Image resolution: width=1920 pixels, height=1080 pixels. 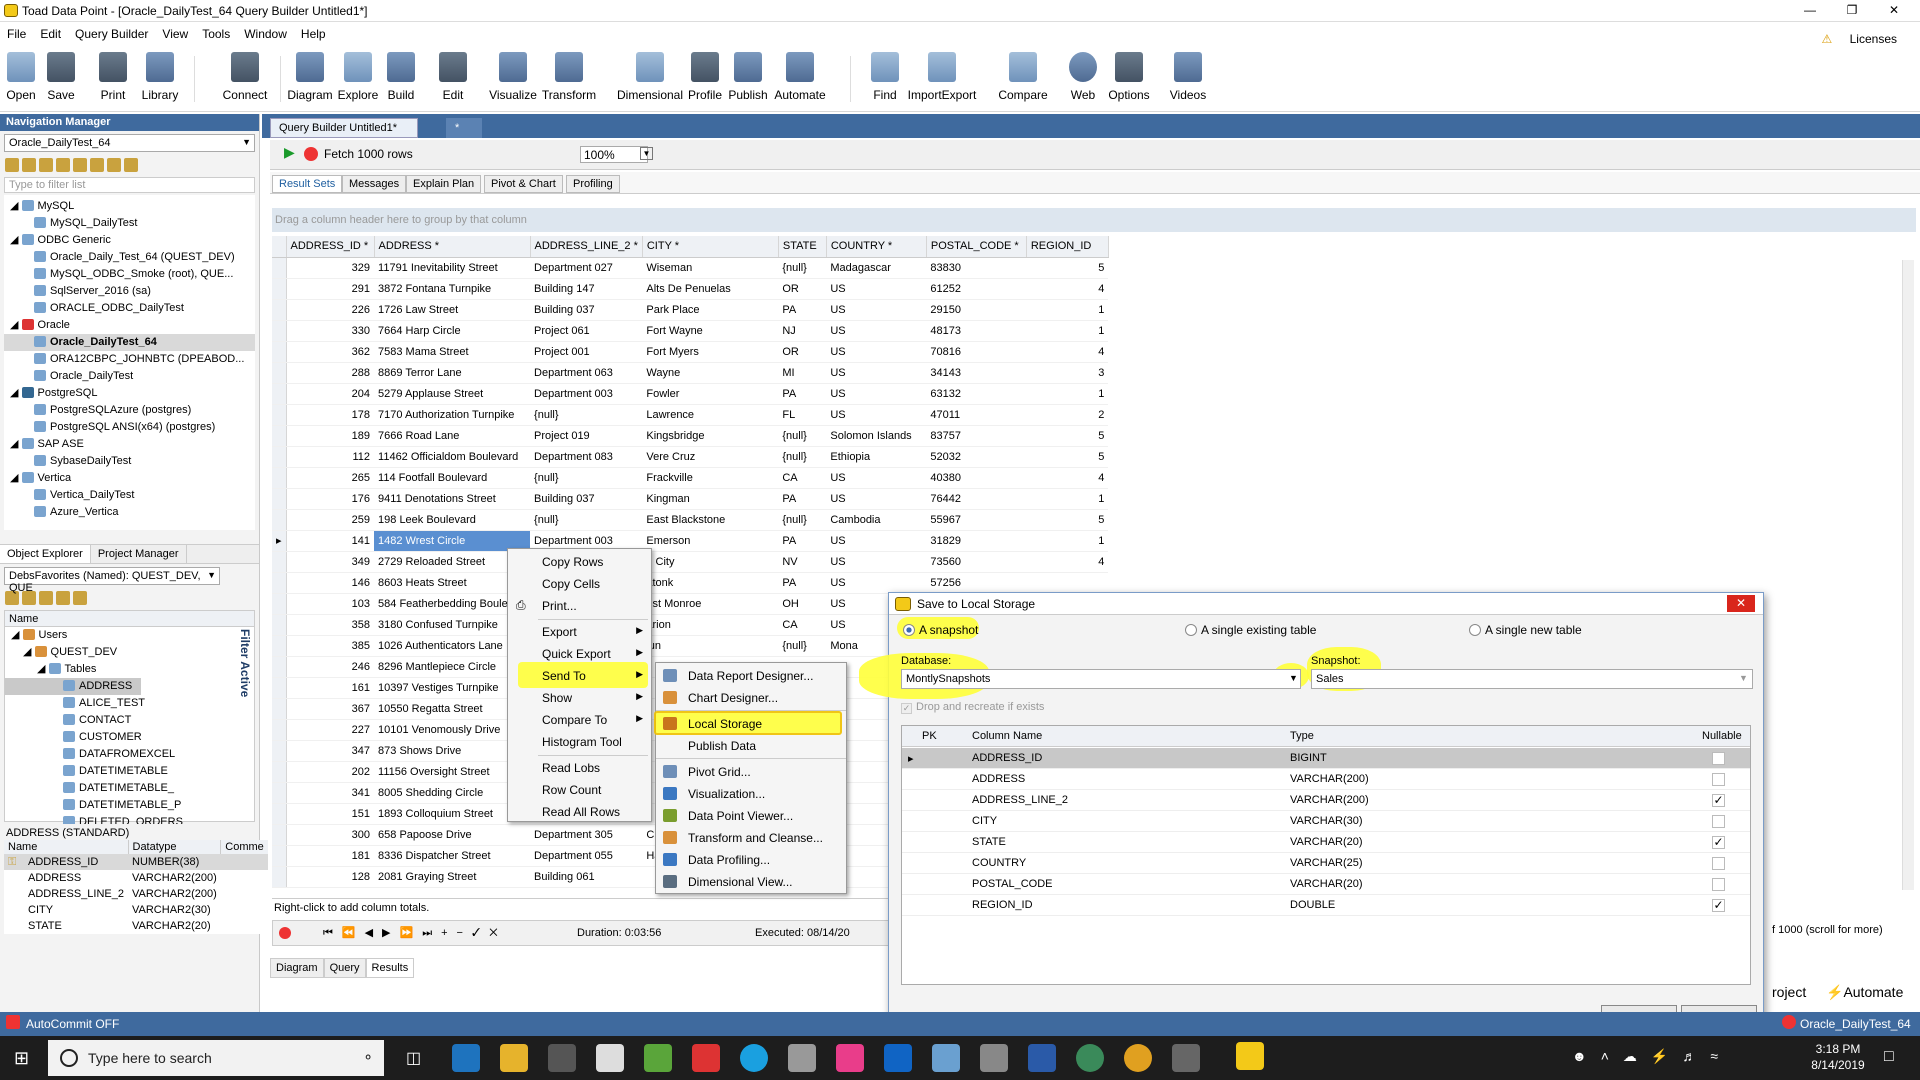 What do you see at coordinates (330, 688) in the screenshot?
I see `grid-cell: 161` at bounding box center [330, 688].